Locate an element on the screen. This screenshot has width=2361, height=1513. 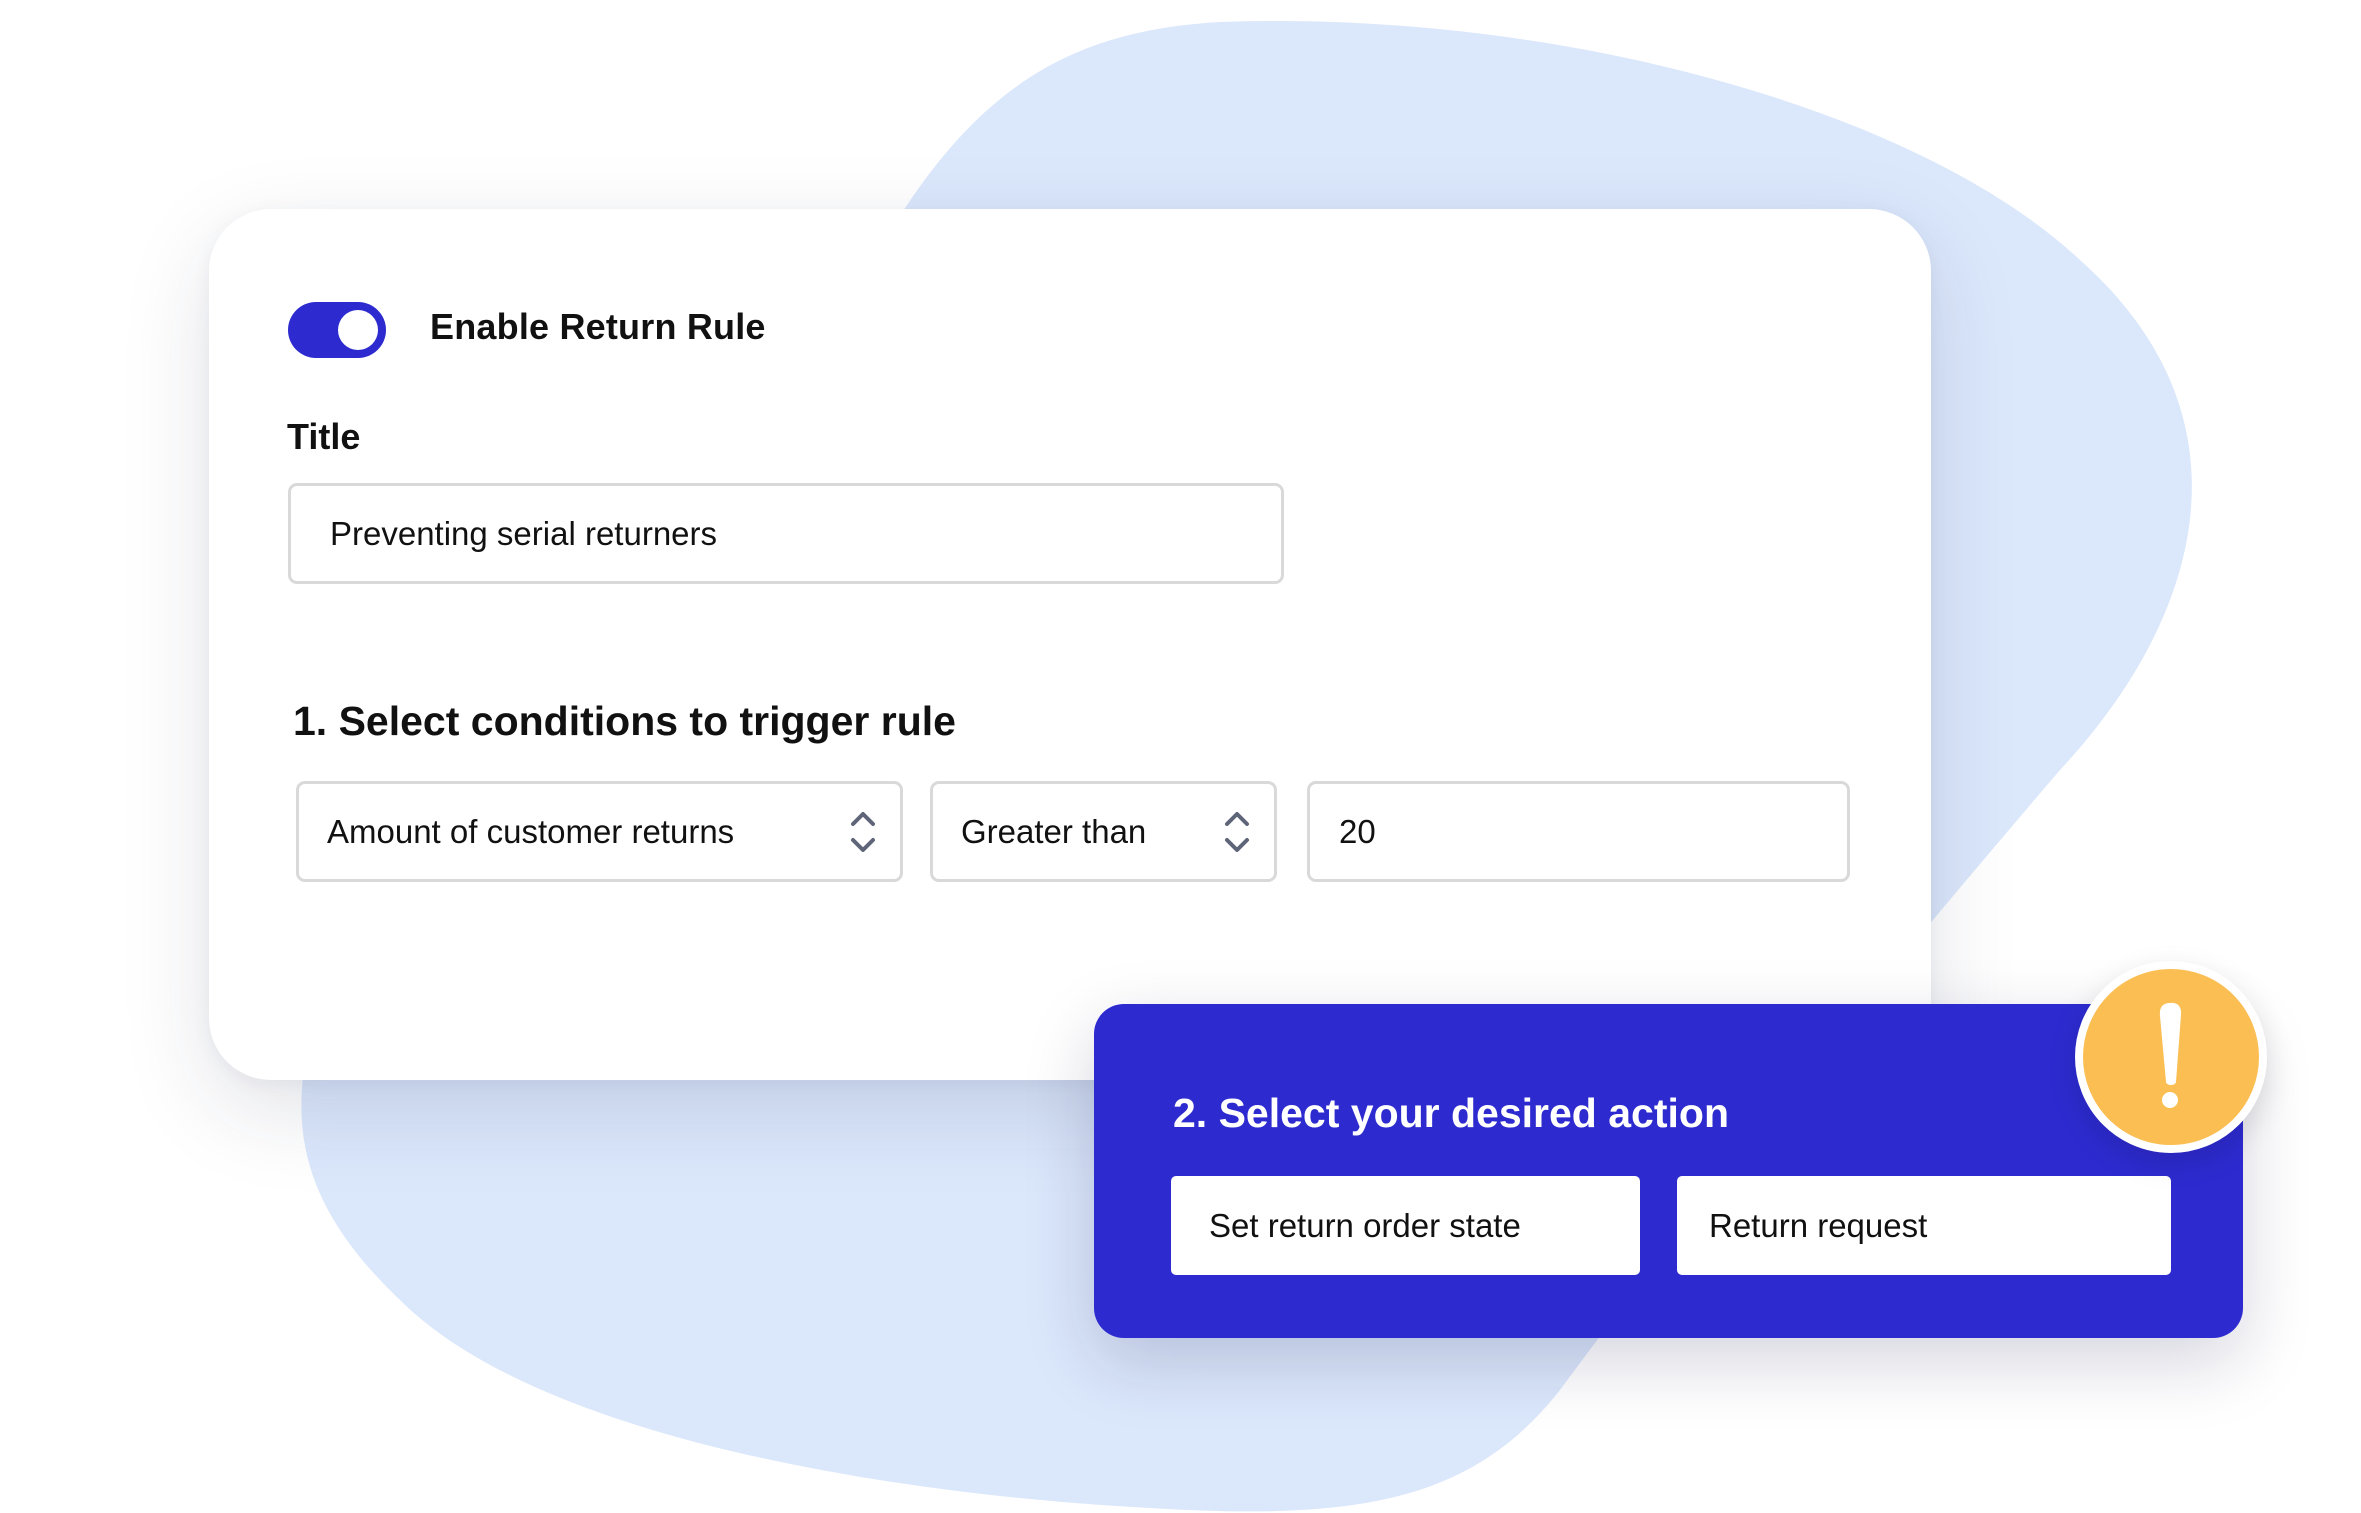
condition-select: Amount of customer returns is located at coordinates (599, 831).